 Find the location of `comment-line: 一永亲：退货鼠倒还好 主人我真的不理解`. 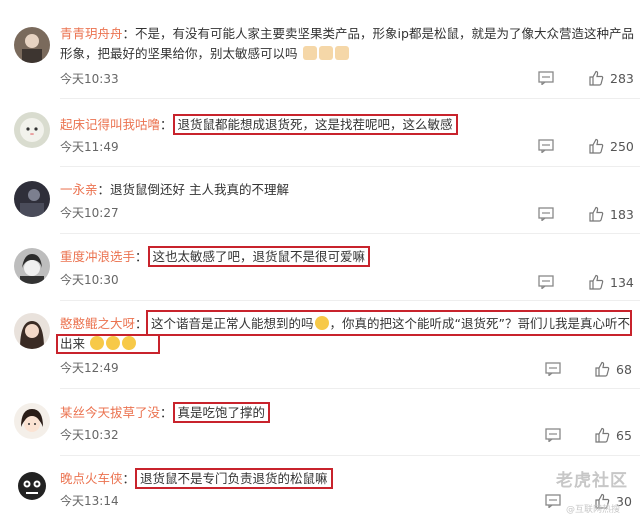

comment-line: 一永亲：退货鼠倒还好 主人我真的不理解 is located at coordinates (174, 189).